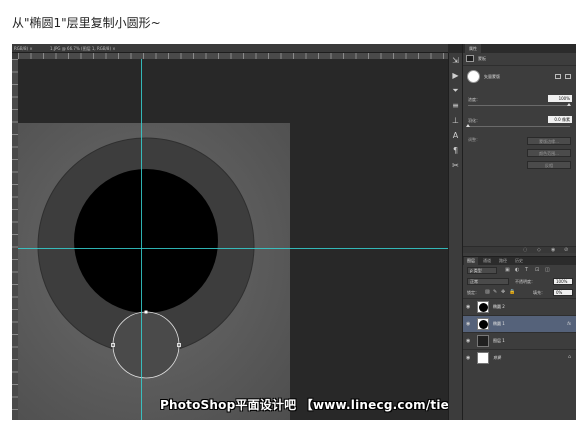 The height and width of the screenshot is (423, 581). What do you see at coordinates (553, 250) in the screenshot?
I see `visibility-icon: ◉` at bounding box center [553, 250].